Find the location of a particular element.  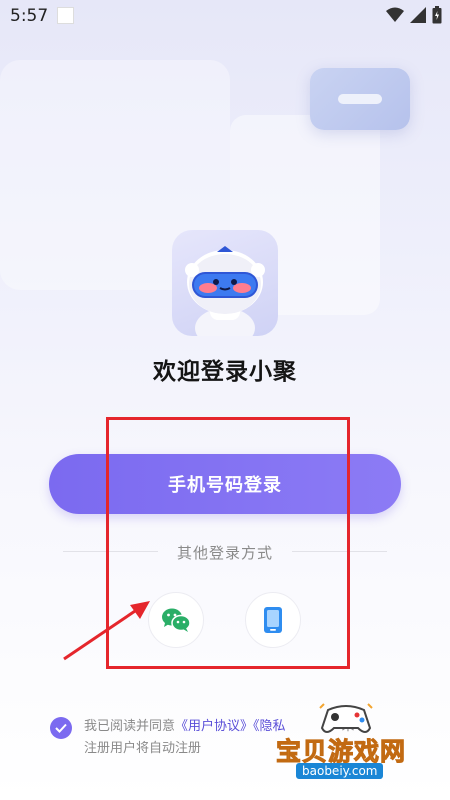

status-icons is located at coordinates (414, 15).